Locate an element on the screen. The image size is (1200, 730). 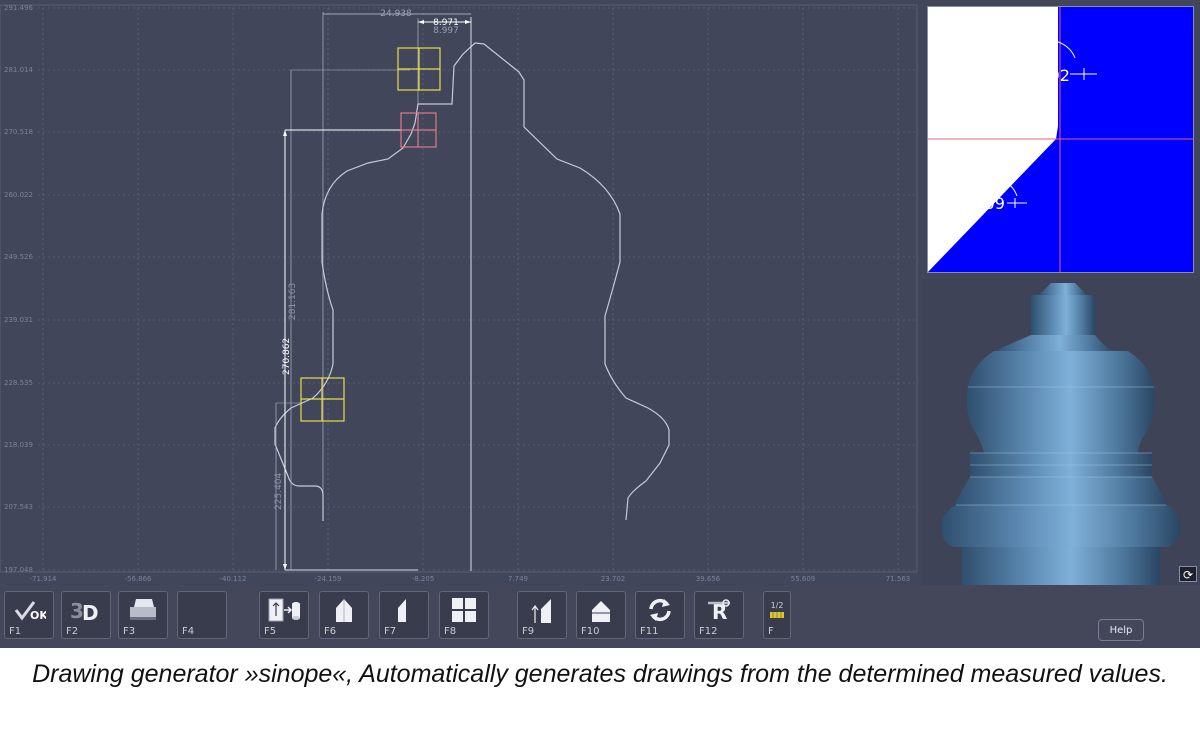
refresh-cycle-icon is located at coordinates (660, 610).